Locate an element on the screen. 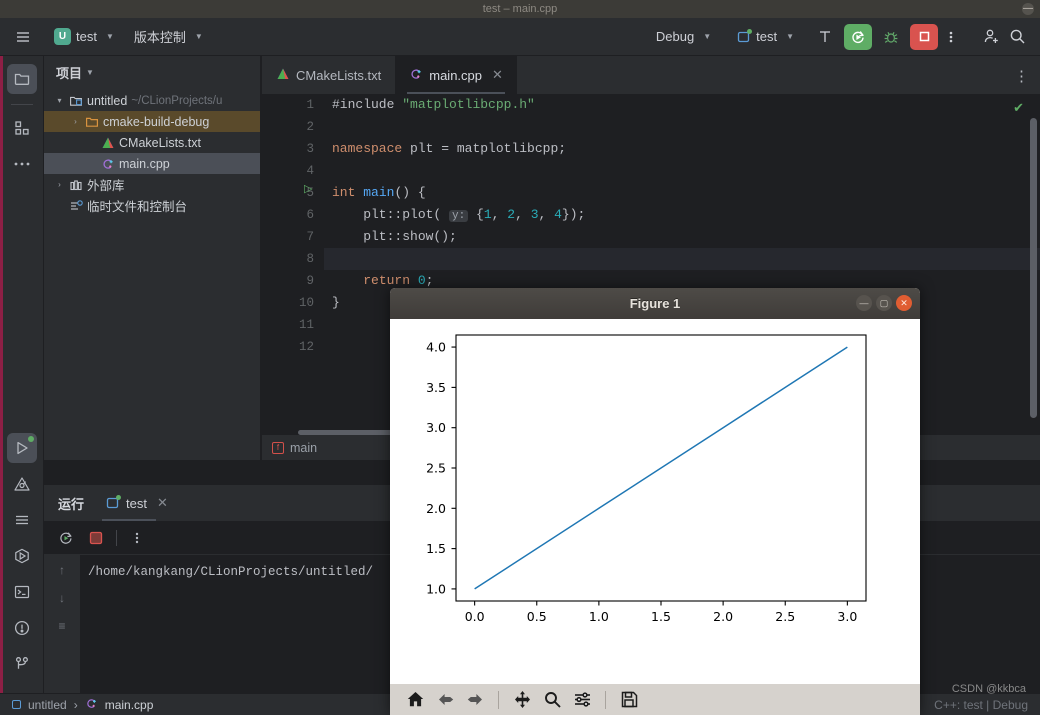  line-number: 1 is located at coordinates (310, 105).